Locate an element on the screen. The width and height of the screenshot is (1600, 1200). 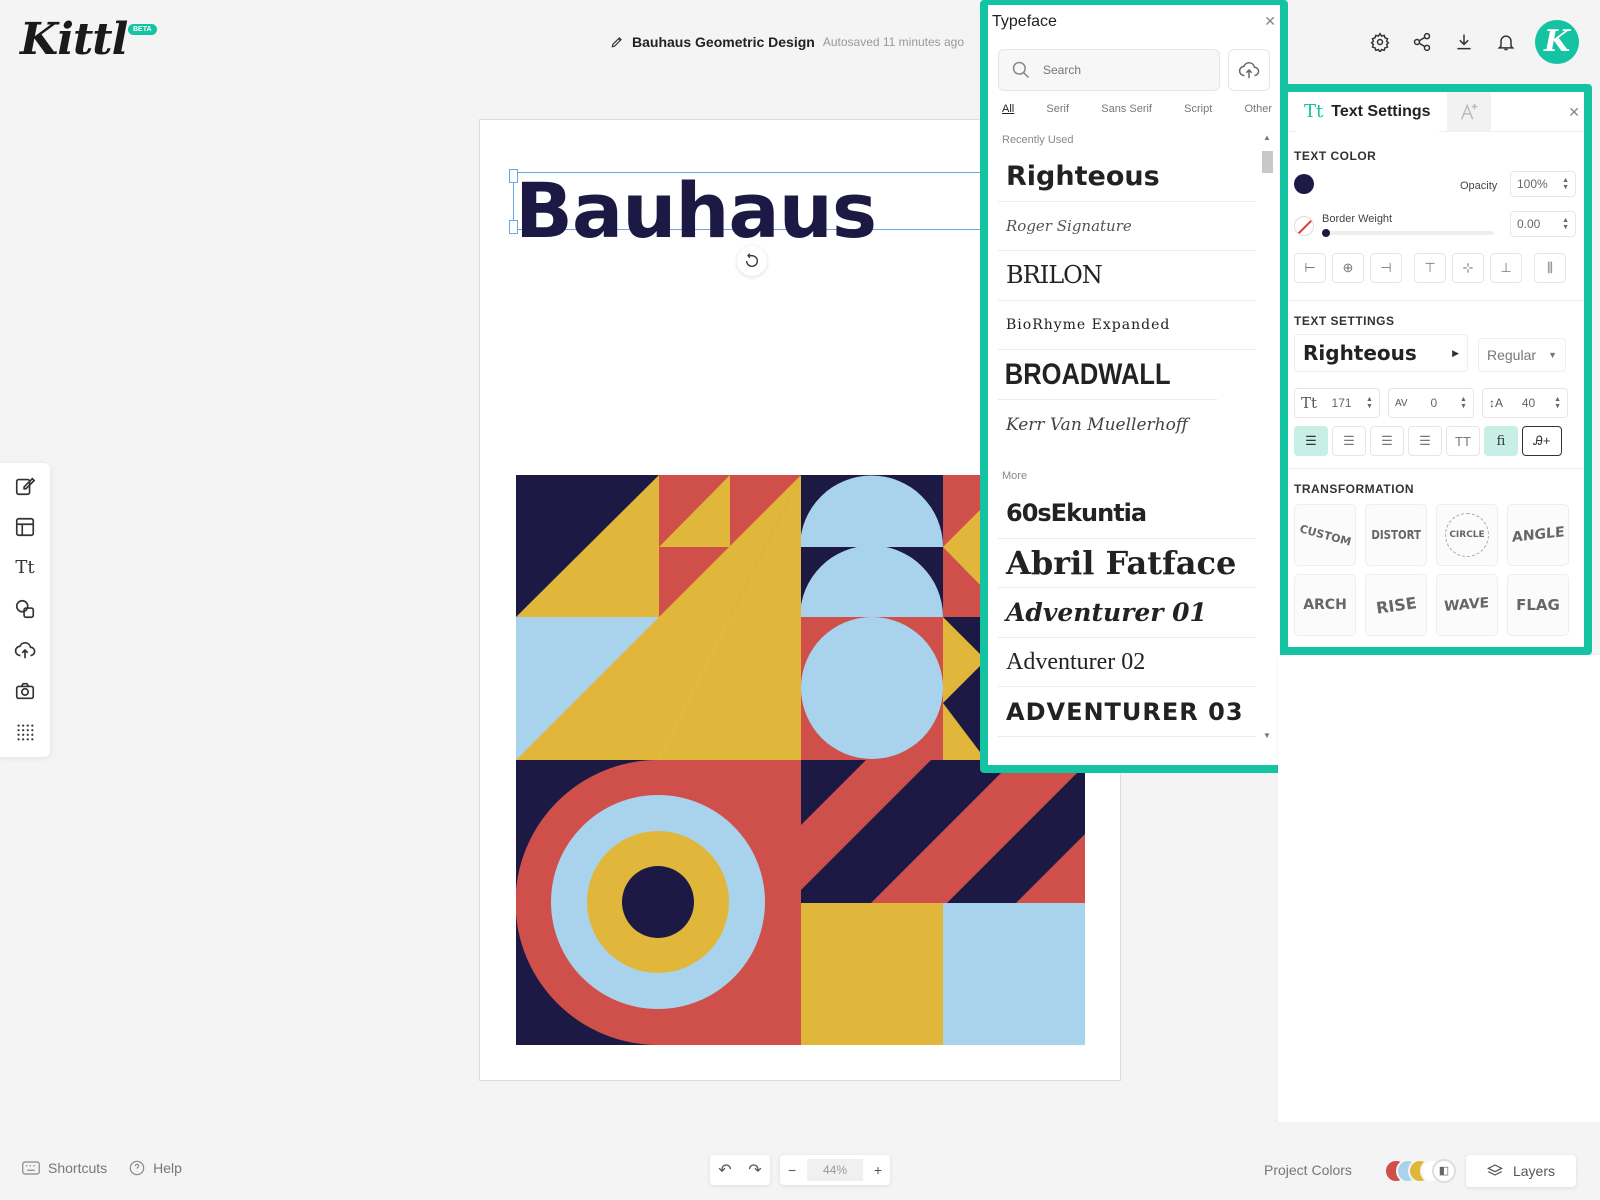
font-weight-select: Regular ▼ is located at coordinates (1522, 355).